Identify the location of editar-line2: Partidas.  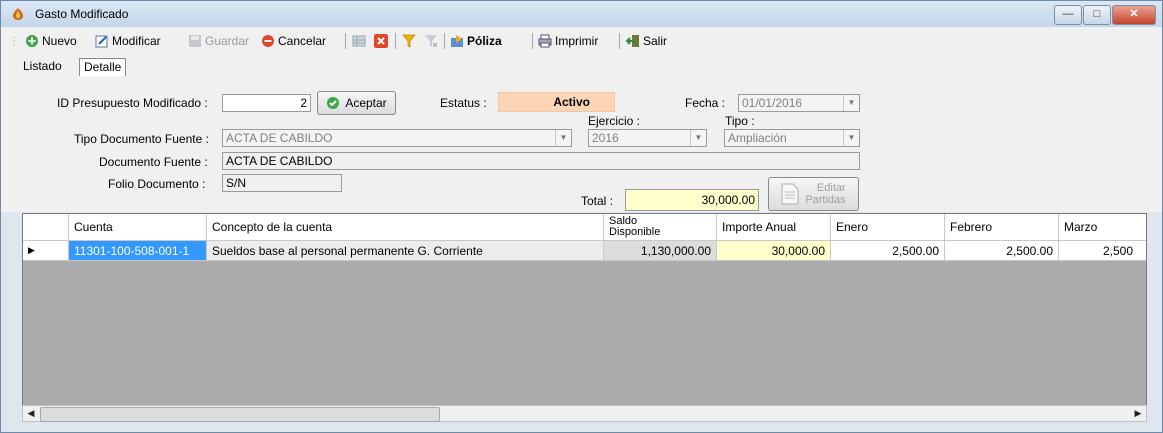
(825, 200).